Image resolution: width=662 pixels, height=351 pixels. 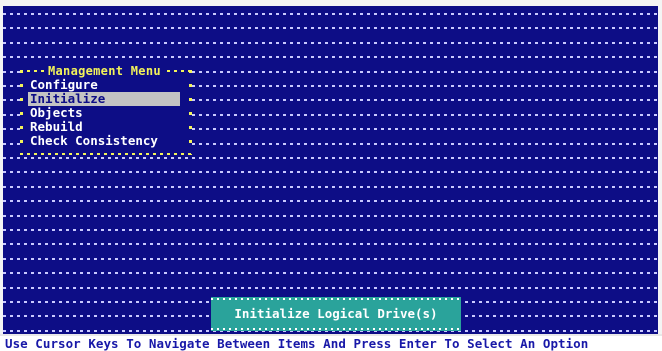 I want to click on menu-border-bottom, so click(x=106, y=154).